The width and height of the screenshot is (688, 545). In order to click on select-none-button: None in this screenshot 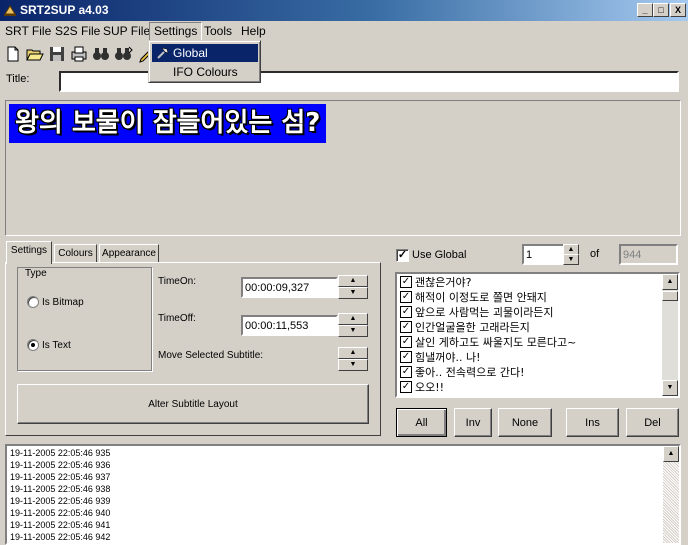, I will do `click(525, 422)`.